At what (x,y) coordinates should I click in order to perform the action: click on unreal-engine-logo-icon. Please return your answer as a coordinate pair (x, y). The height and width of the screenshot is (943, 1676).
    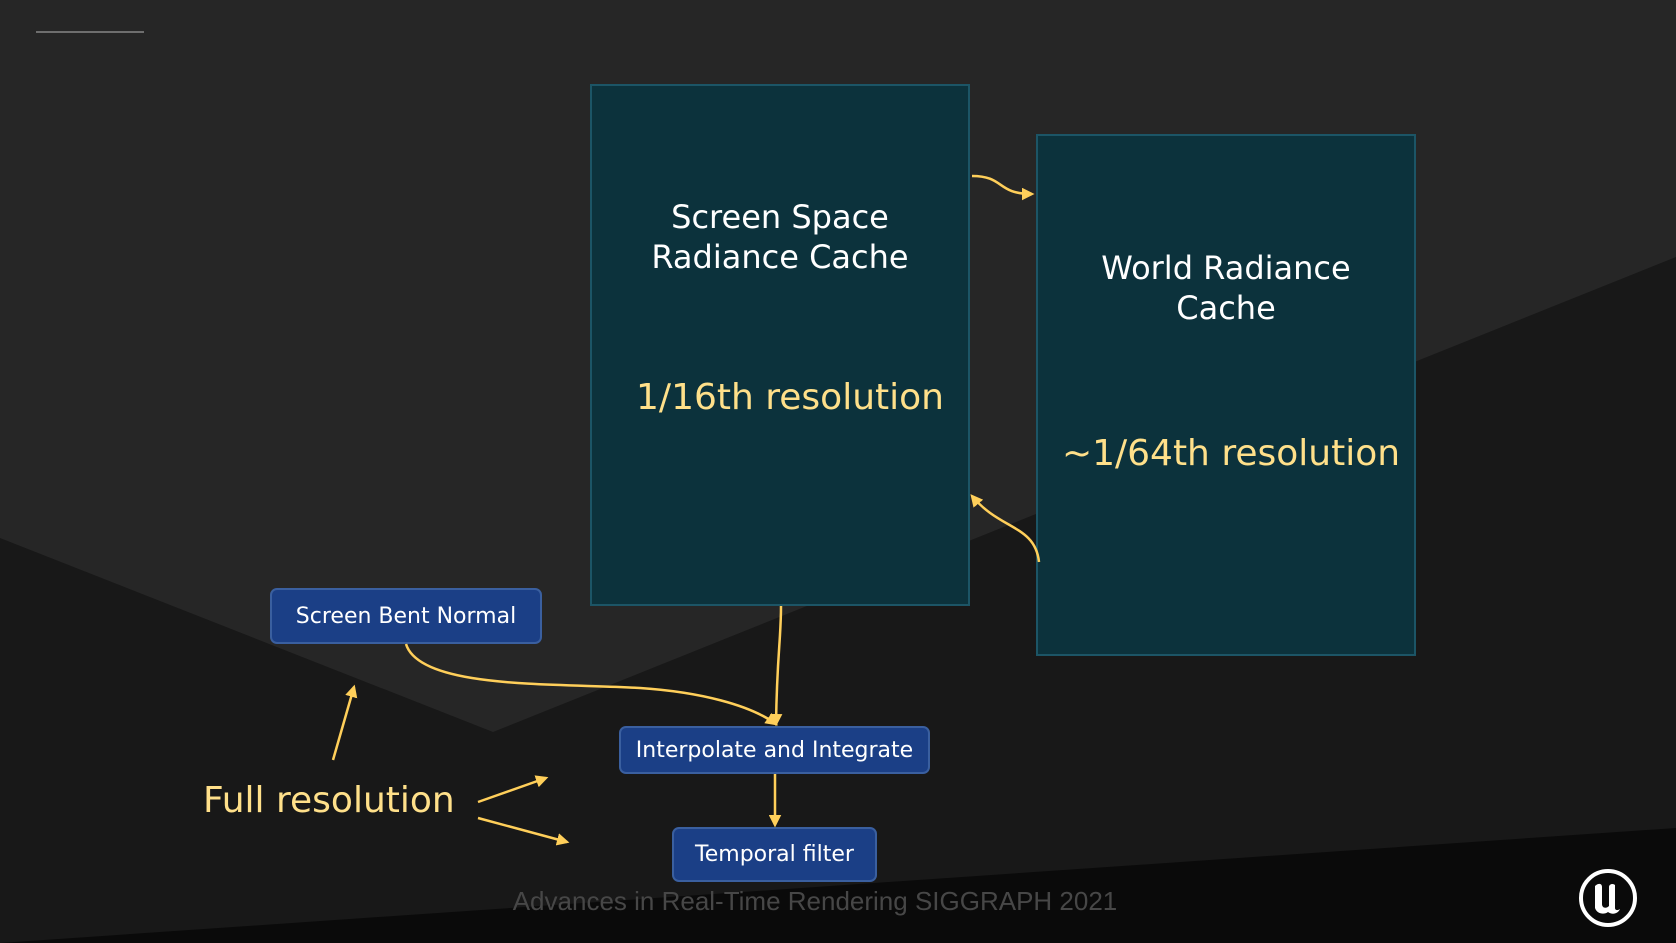
    Looking at the image, I should click on (1608, 898).